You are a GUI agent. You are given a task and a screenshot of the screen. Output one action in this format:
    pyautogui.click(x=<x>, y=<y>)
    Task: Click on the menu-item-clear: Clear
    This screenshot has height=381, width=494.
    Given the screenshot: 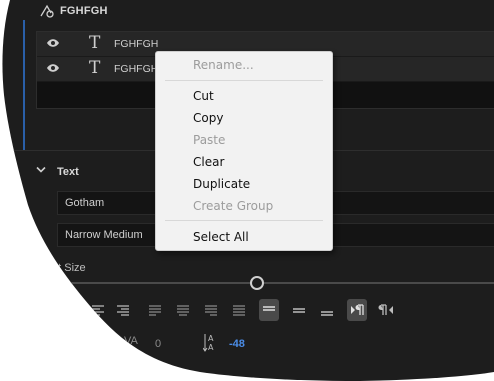 What is the action you would take?
    pyautogui.click(x=208, y=162)
    